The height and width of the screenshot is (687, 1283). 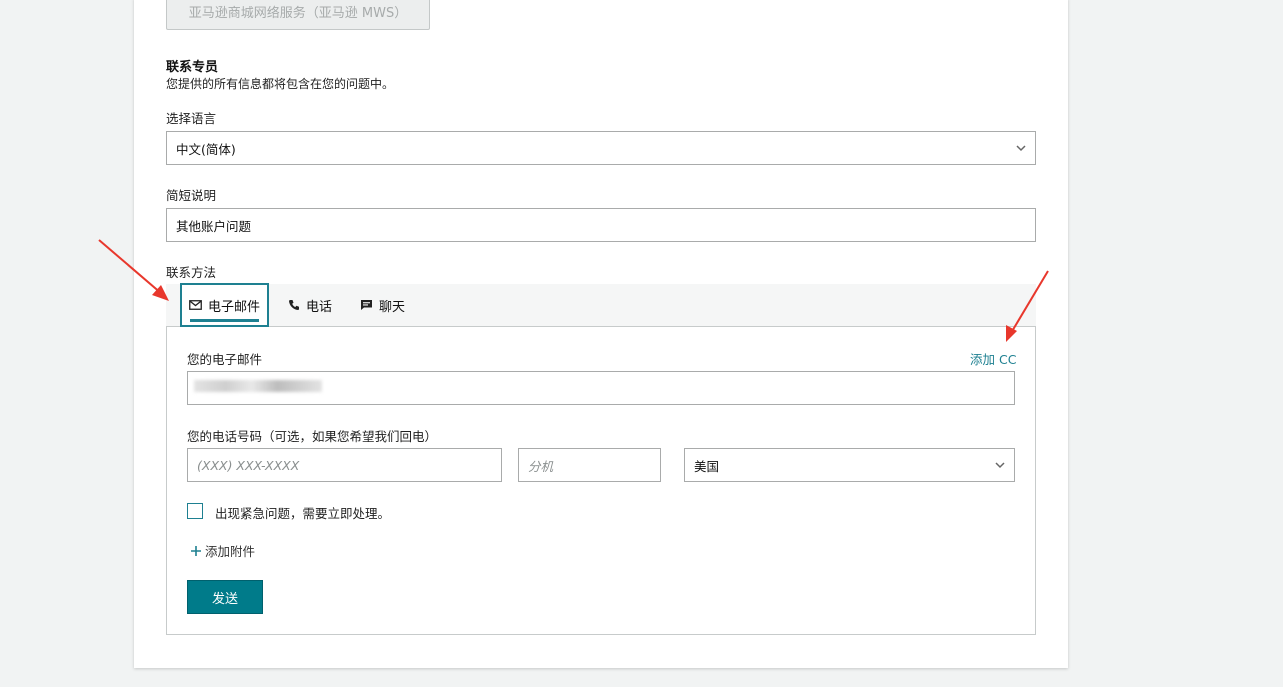 I want to click on annotation-arrows, so click(x=573, y=290).